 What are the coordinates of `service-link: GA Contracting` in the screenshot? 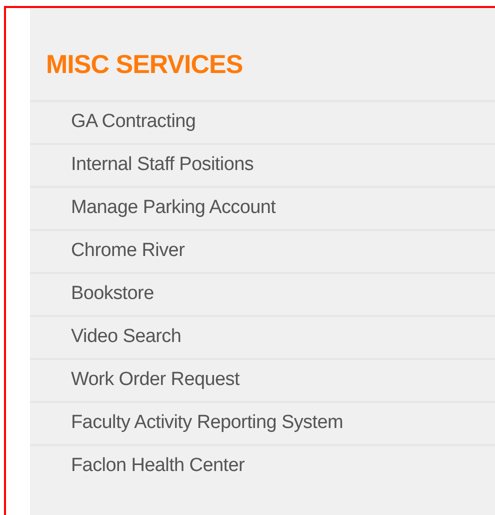 It's located at (133, 122).